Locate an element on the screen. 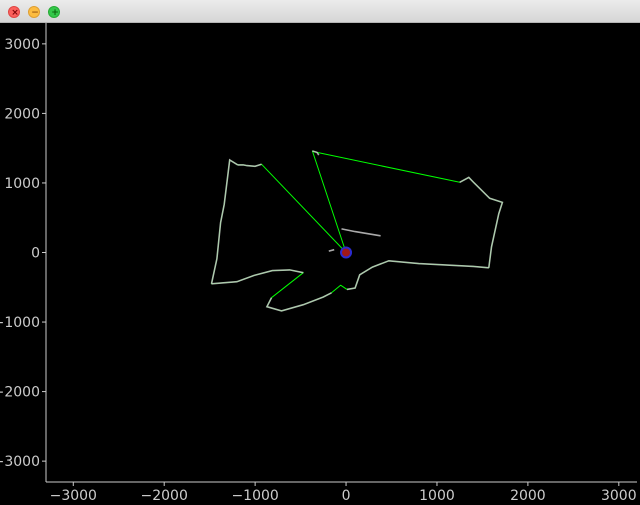 The height and width of the screenshot is (505, 640). x-tick-label: 3000 is located at coordinates (619, 496).